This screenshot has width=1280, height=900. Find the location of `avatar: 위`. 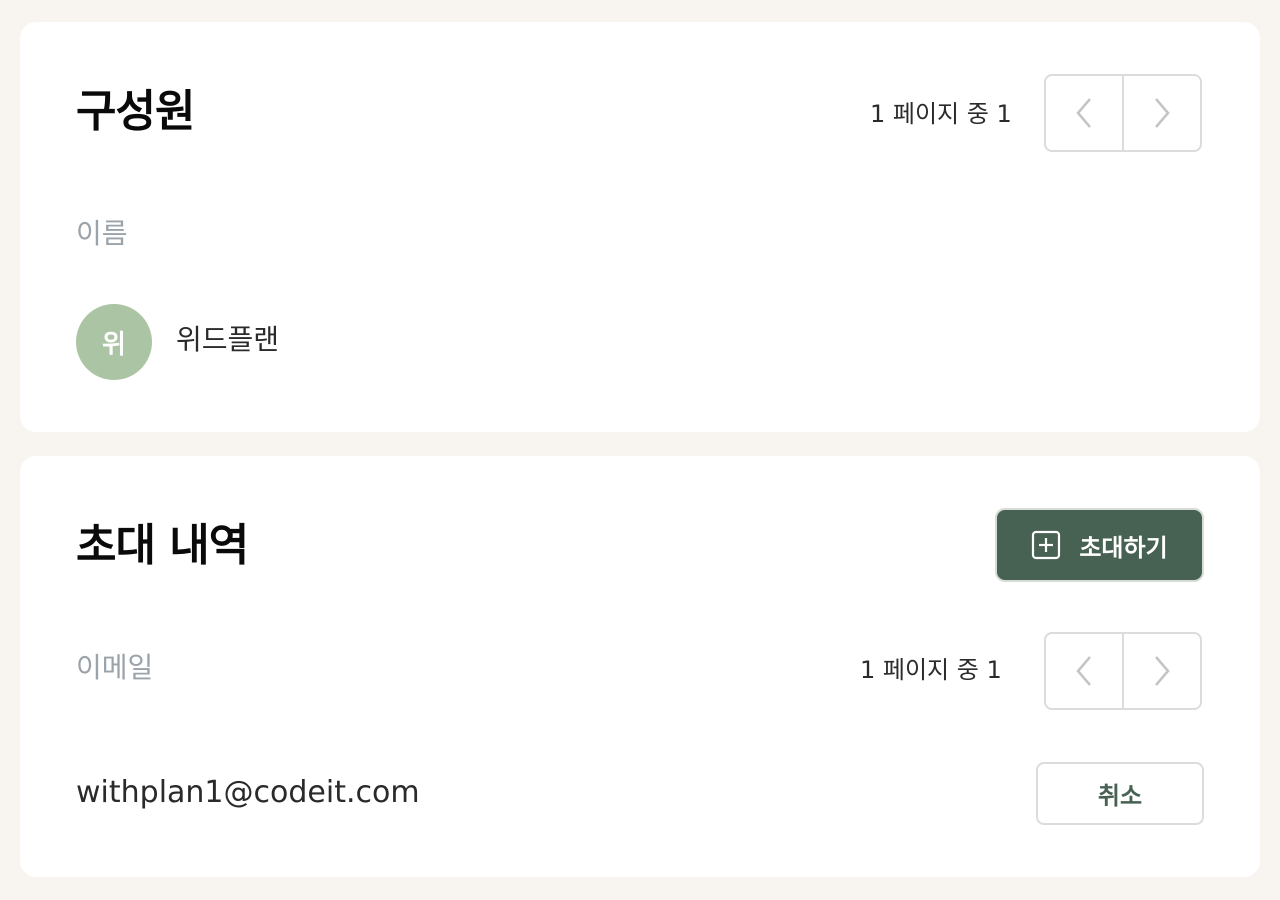

avatar: 위 is located at coordinates (114, 342).